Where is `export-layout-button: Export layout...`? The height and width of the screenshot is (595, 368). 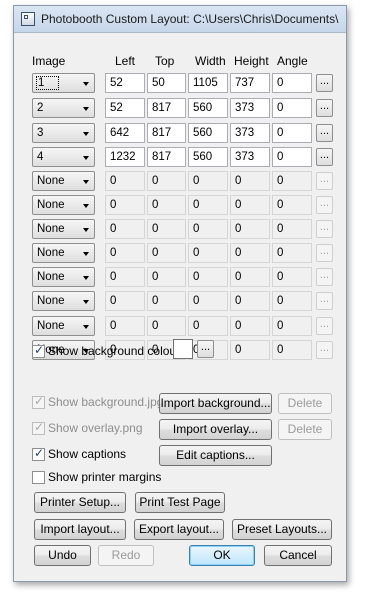 export-layout-button: Export layout... is located at coordinates (179, 529).